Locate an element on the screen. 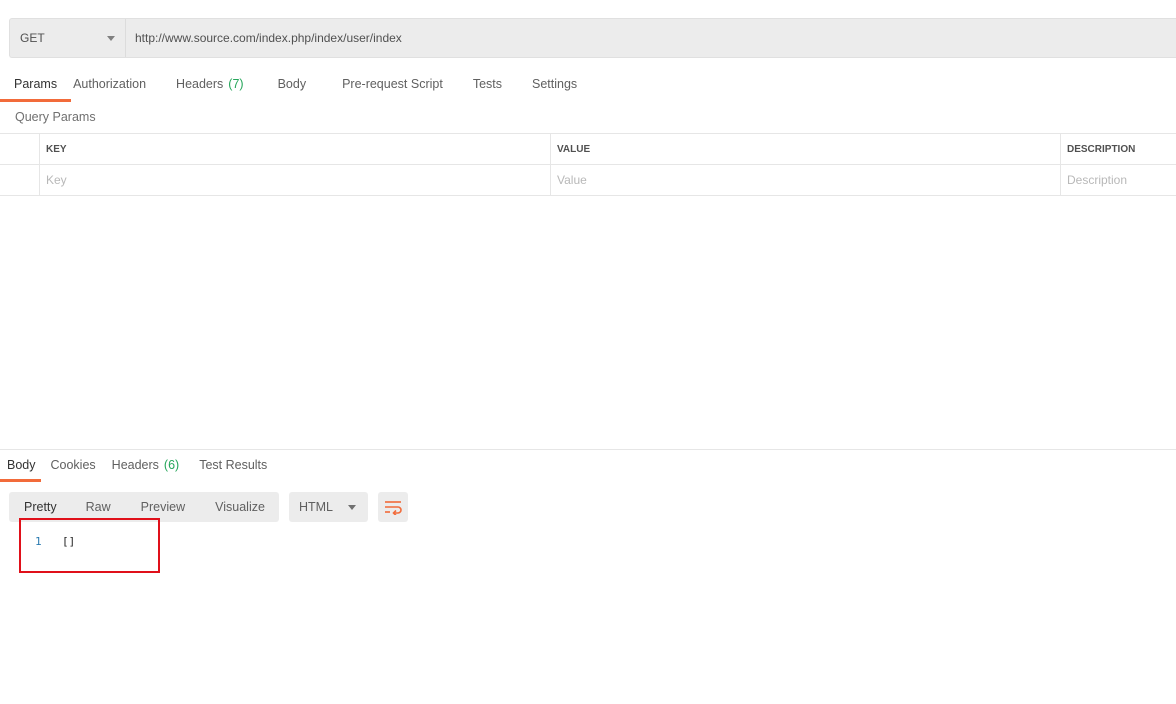  column-header-key: KEY is located at coordinates (295, 149).